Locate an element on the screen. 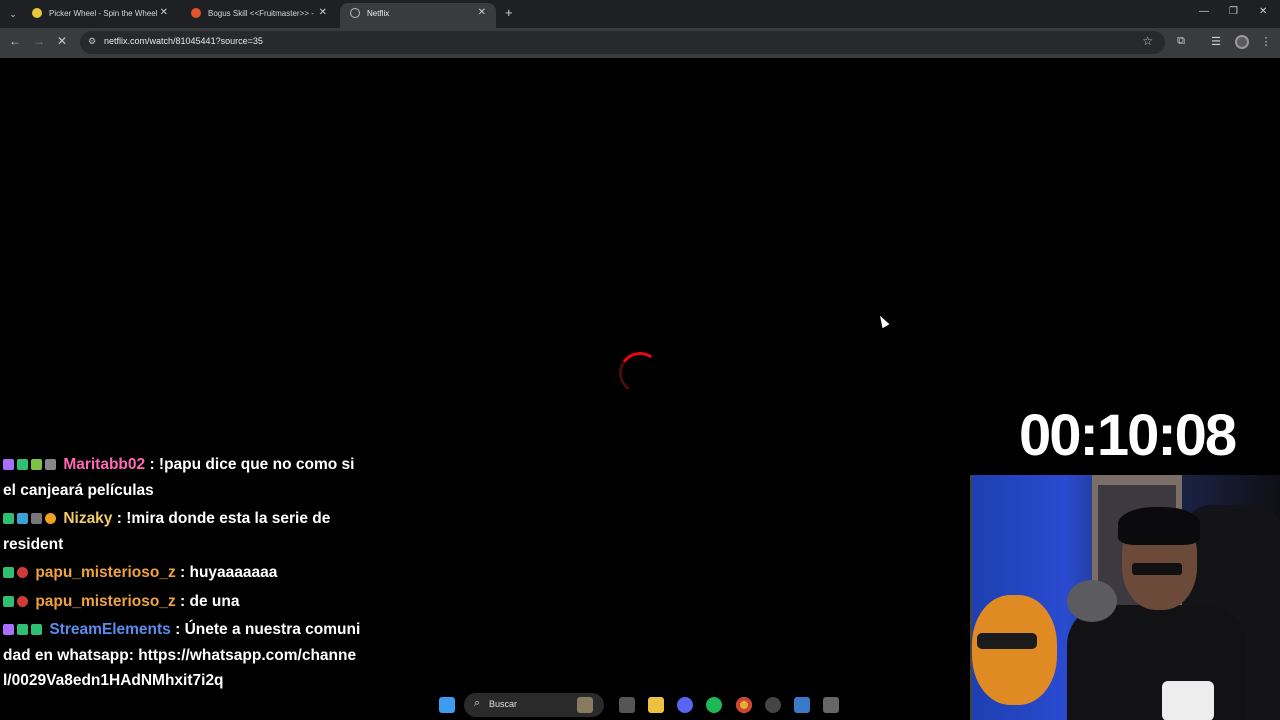  extensions-icon: ⧉ is located at coordinates (1181, 42).